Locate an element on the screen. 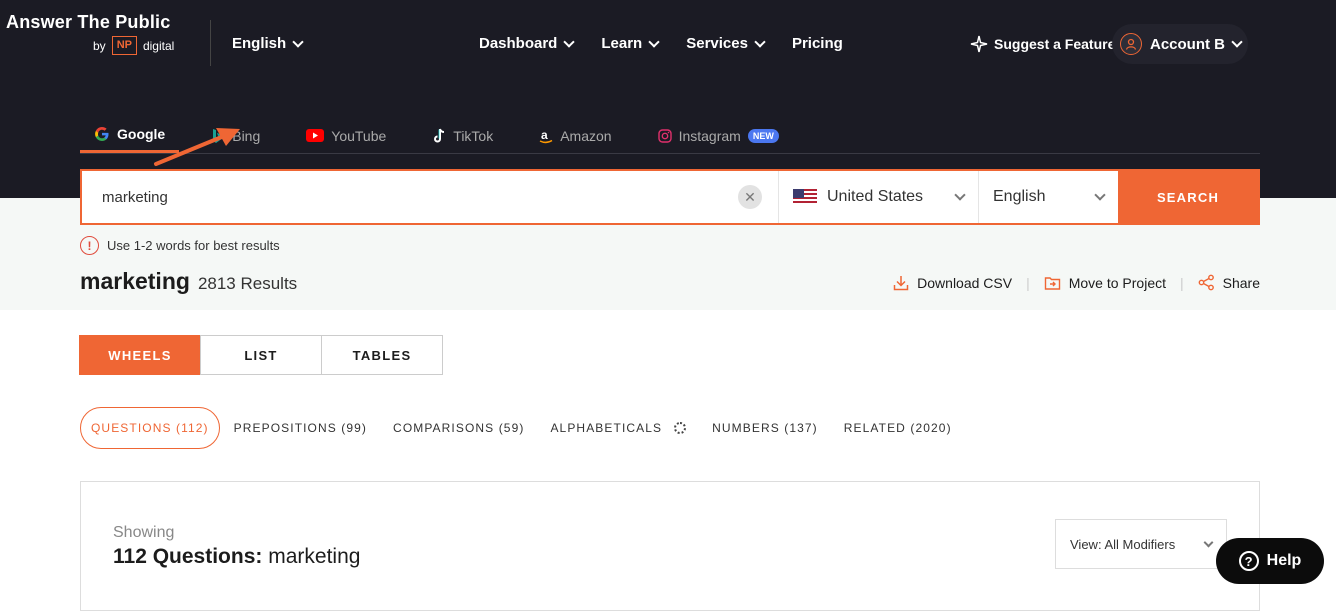  filter-questions: QUESTIONS (112) is located at coordinates (150, 428).